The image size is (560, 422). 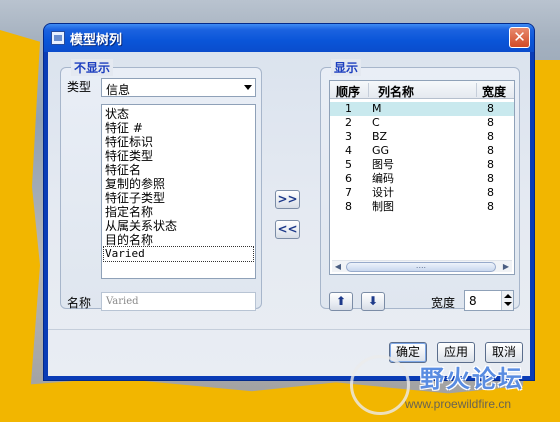 I want to click on cell-name: C, so click(x=376, y=122).